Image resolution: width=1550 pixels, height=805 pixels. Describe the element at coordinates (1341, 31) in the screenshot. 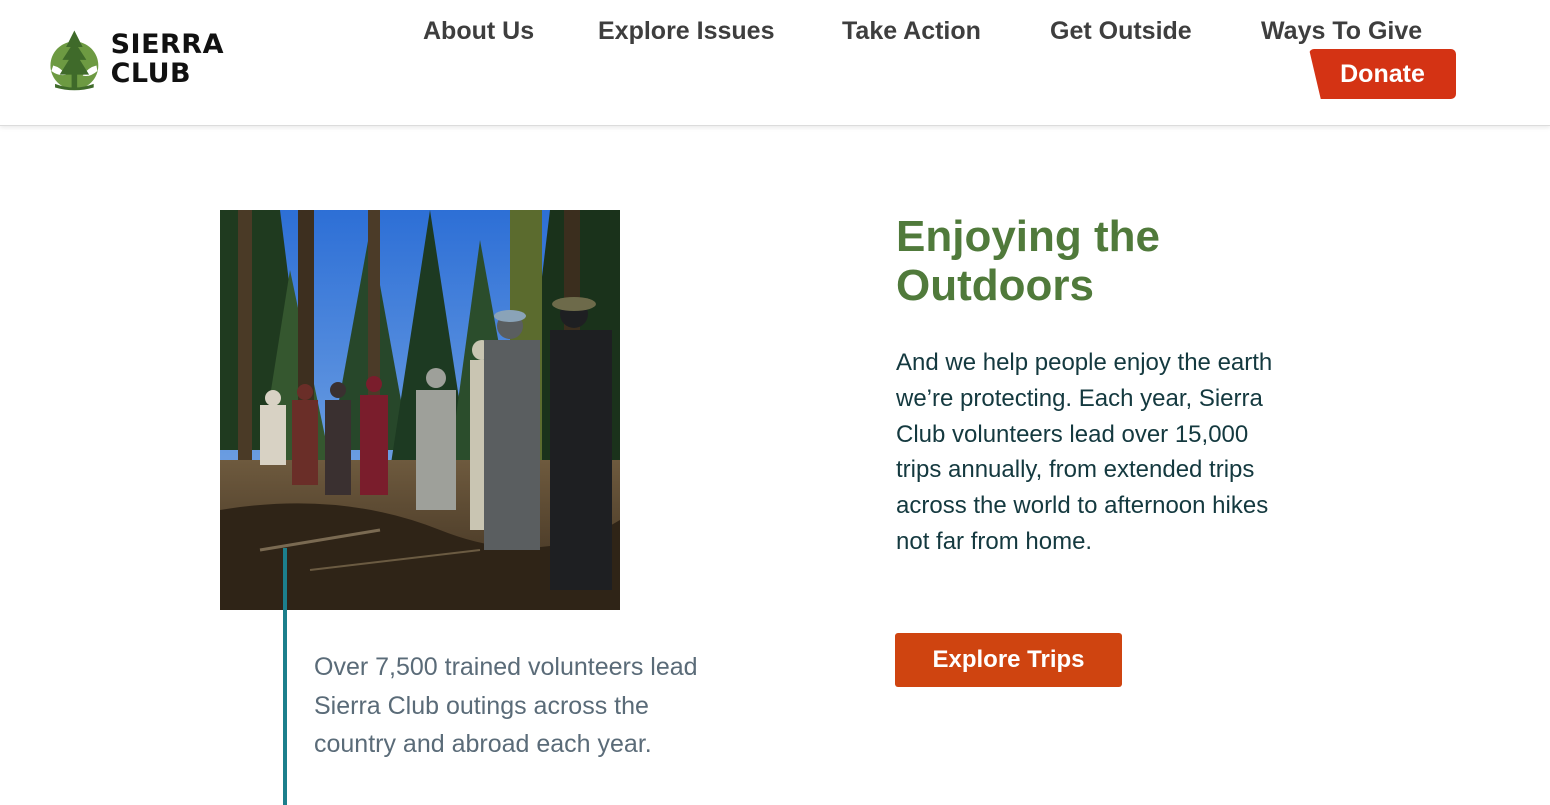

I see `nav-ways-to-give: Ways To Give` at that location.